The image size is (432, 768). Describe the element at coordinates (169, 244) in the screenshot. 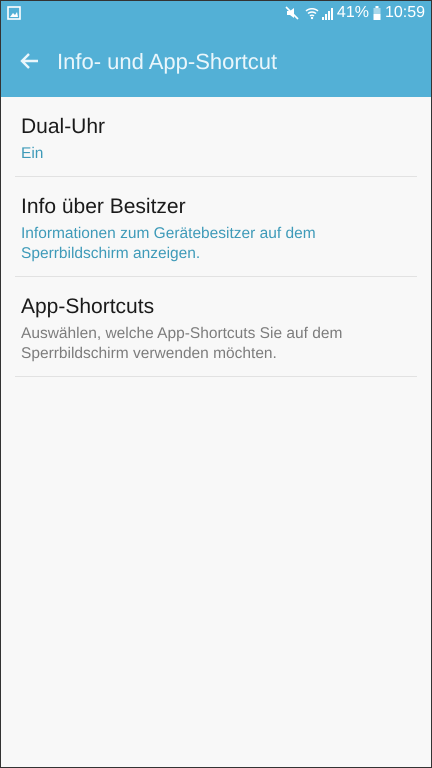

I see `item-subtitle: Informationen zum Gerätebesitzer auf dem Sperrbildschirm anzeigen.` at that location.